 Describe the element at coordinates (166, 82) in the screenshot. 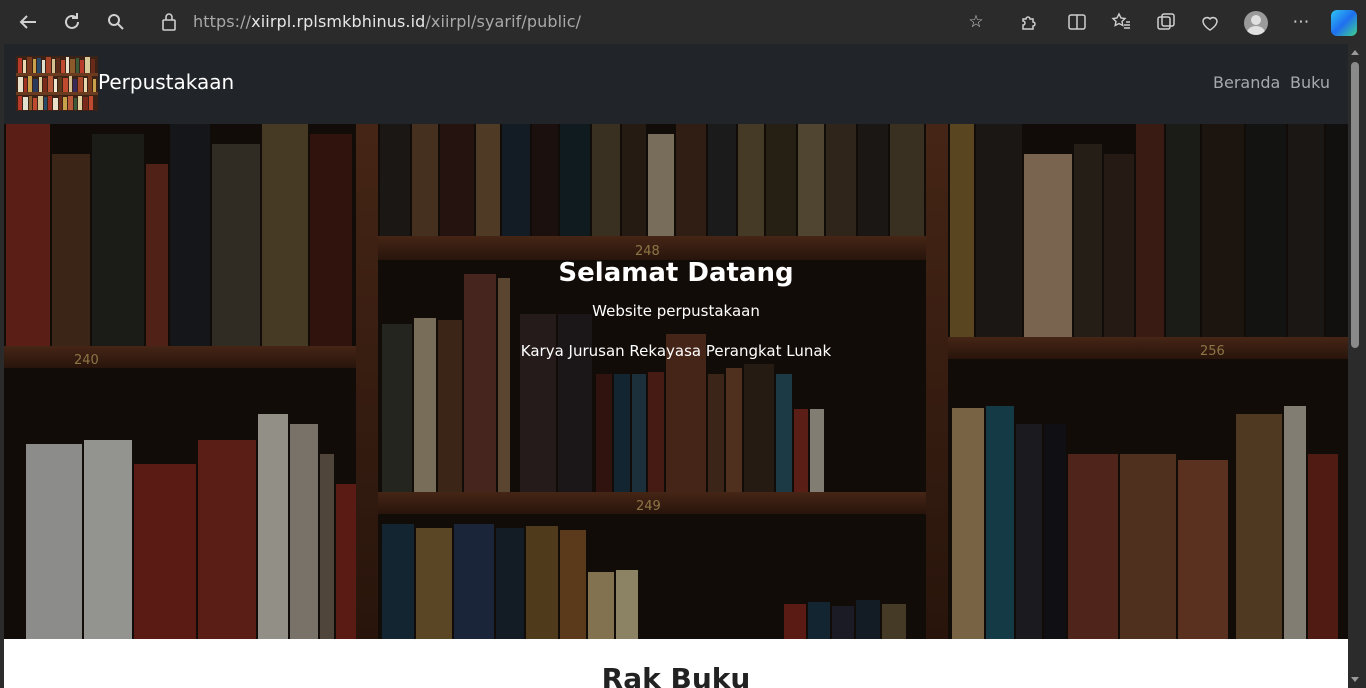

I see `site-brand: Perpustakaan` at that location.